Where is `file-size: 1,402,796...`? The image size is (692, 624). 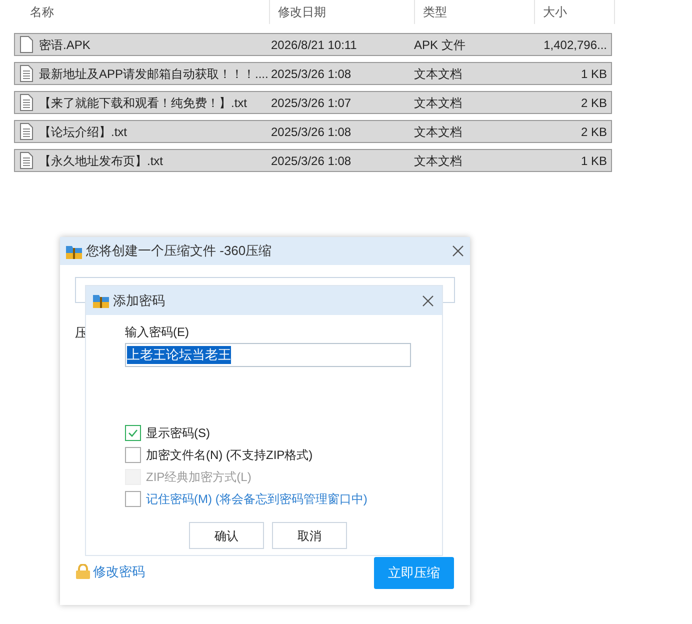
file-size: 1,402,796... is located at coordinates (575, 45).